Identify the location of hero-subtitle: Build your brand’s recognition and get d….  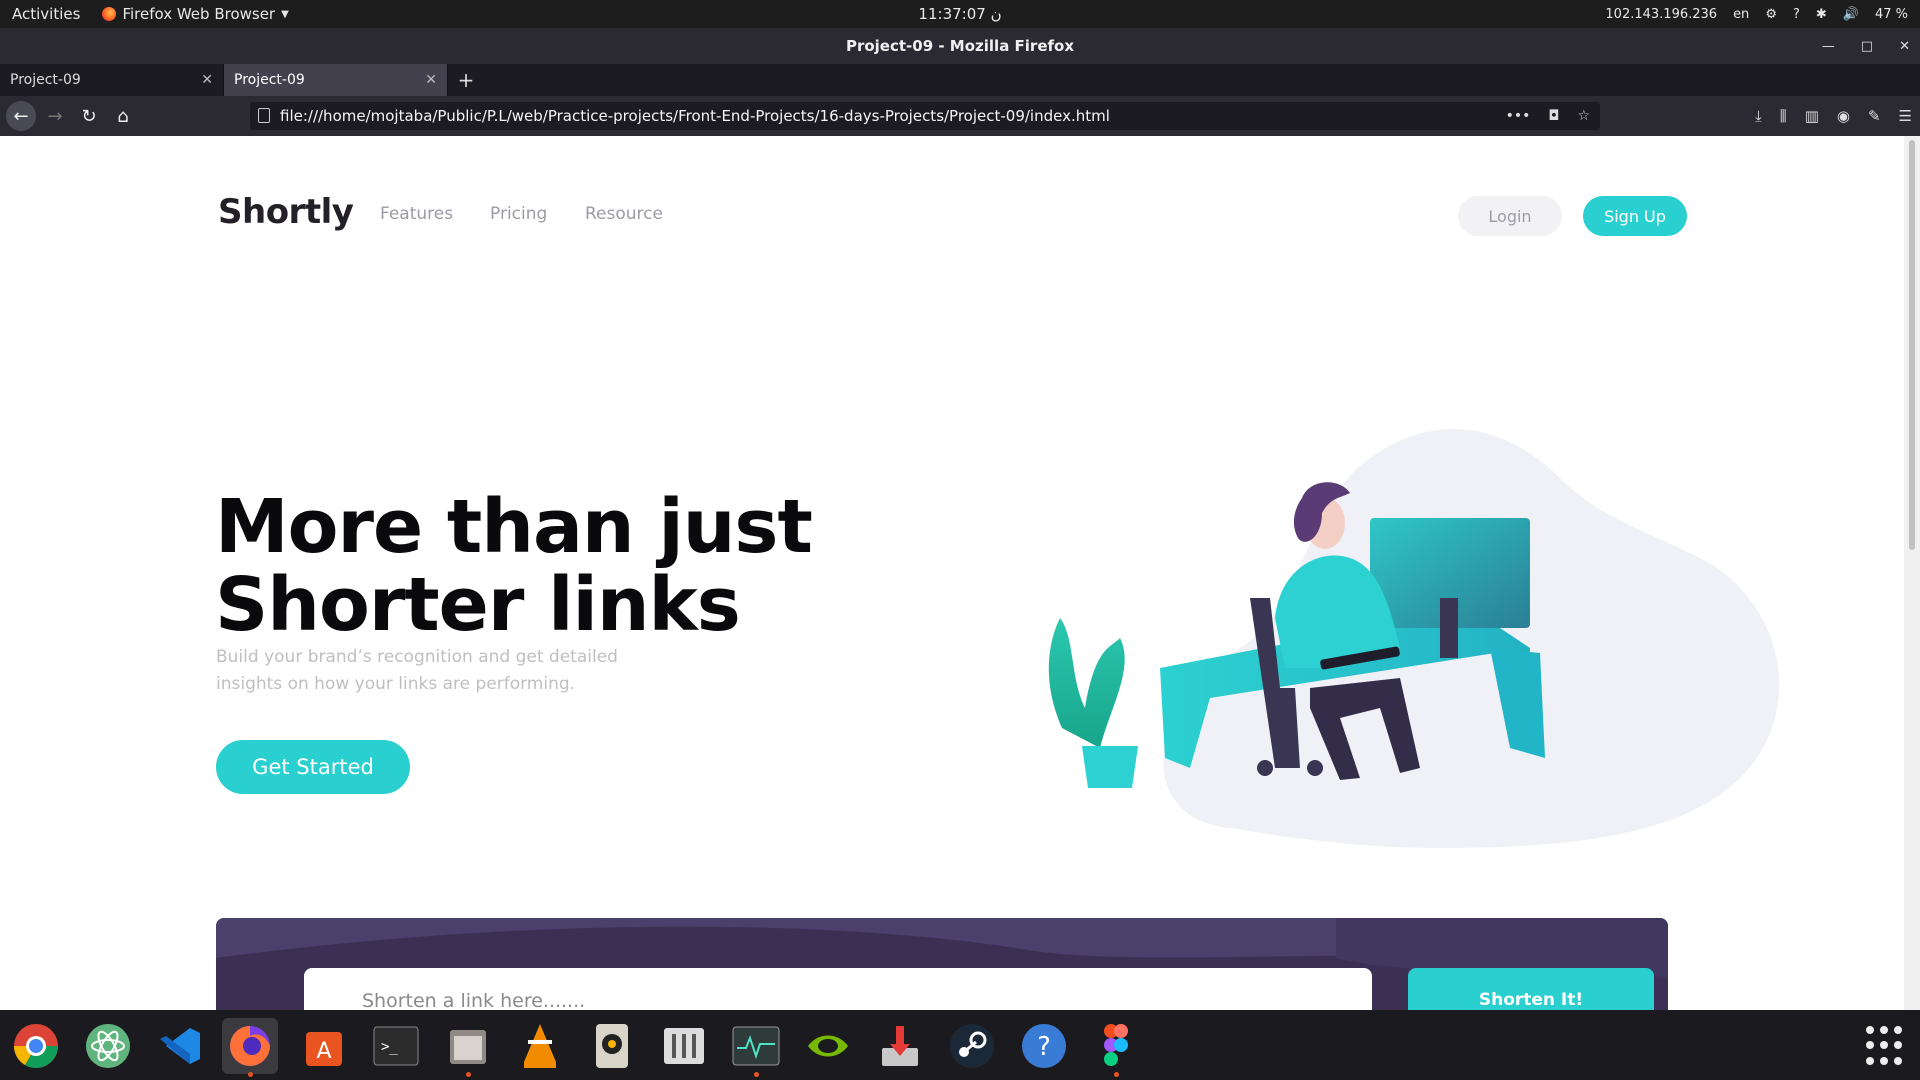
(426, 671).